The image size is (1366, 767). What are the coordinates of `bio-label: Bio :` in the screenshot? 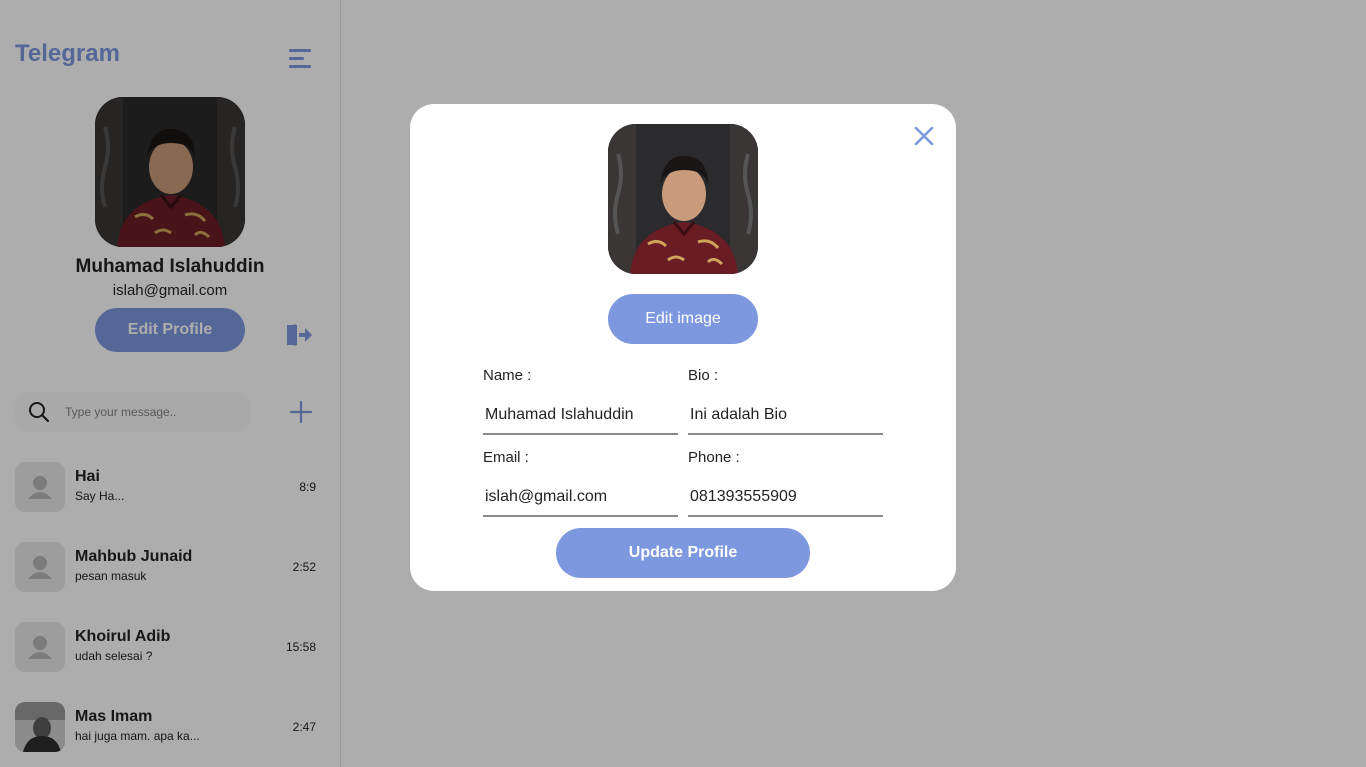 It's located at (703, 375).